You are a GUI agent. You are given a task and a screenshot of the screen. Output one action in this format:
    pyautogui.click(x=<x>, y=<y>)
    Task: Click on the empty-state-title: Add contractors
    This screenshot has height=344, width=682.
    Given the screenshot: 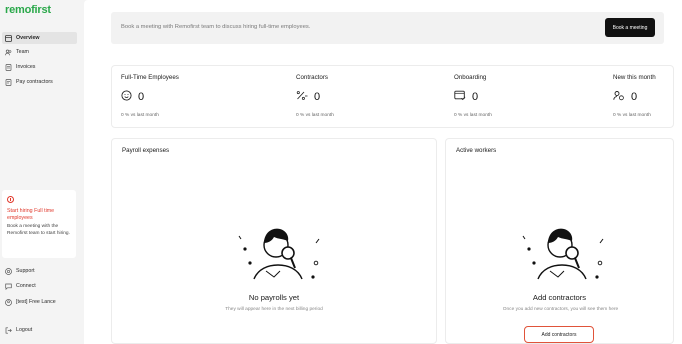 What is the action you would take?
    pyautogui.click(x=559, y=297)
    